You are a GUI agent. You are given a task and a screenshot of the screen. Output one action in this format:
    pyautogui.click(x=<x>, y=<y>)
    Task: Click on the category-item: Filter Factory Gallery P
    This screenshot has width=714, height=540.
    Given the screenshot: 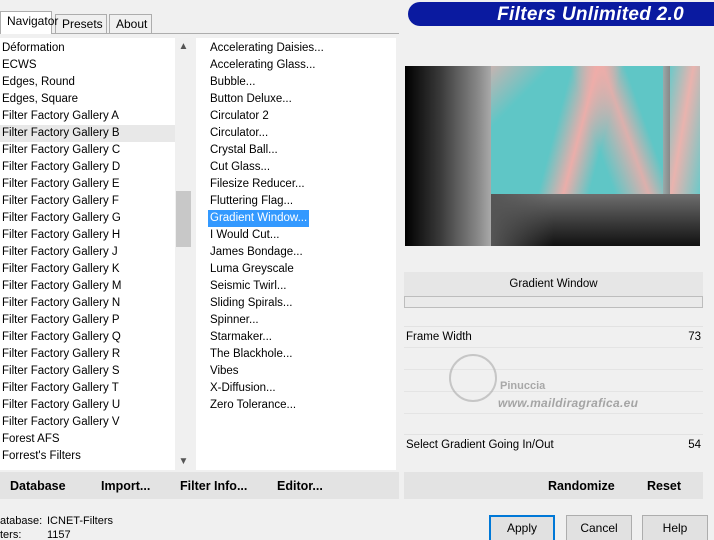 What is the action you would take?
    pyautogui.click(x=87, y=320)
    